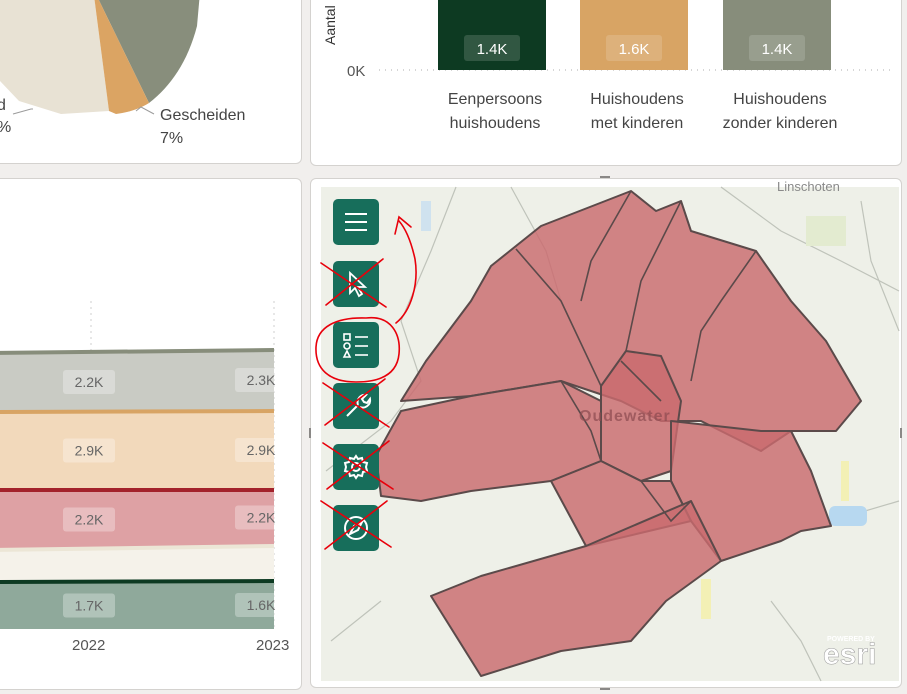 The image size is (907, 694). What do you see at coordinates (261, 380) in the screenshot?
I see `area-value-label-0-1: 2.3K` at bounding box center [261, 380].